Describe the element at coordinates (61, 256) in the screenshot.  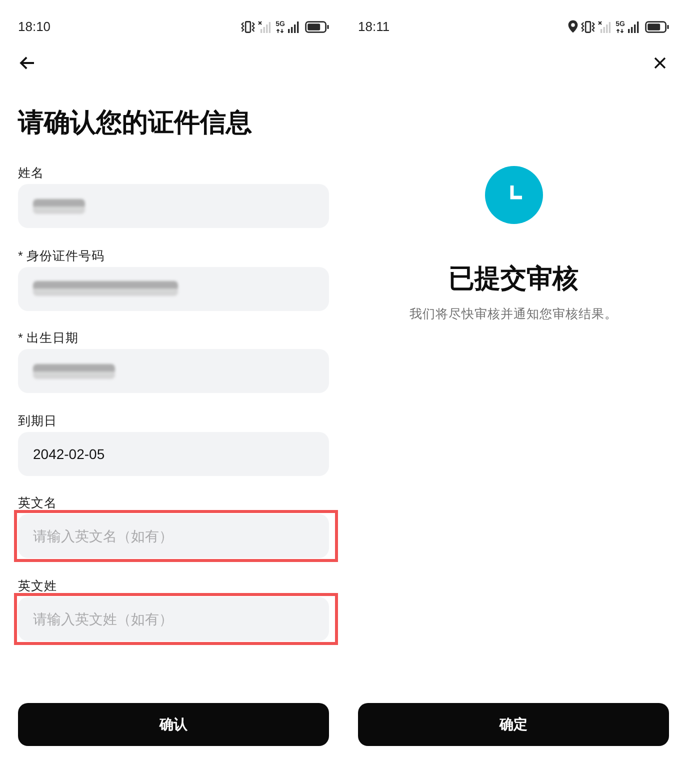
I see `field-label: * 身份证件号码` at that location.